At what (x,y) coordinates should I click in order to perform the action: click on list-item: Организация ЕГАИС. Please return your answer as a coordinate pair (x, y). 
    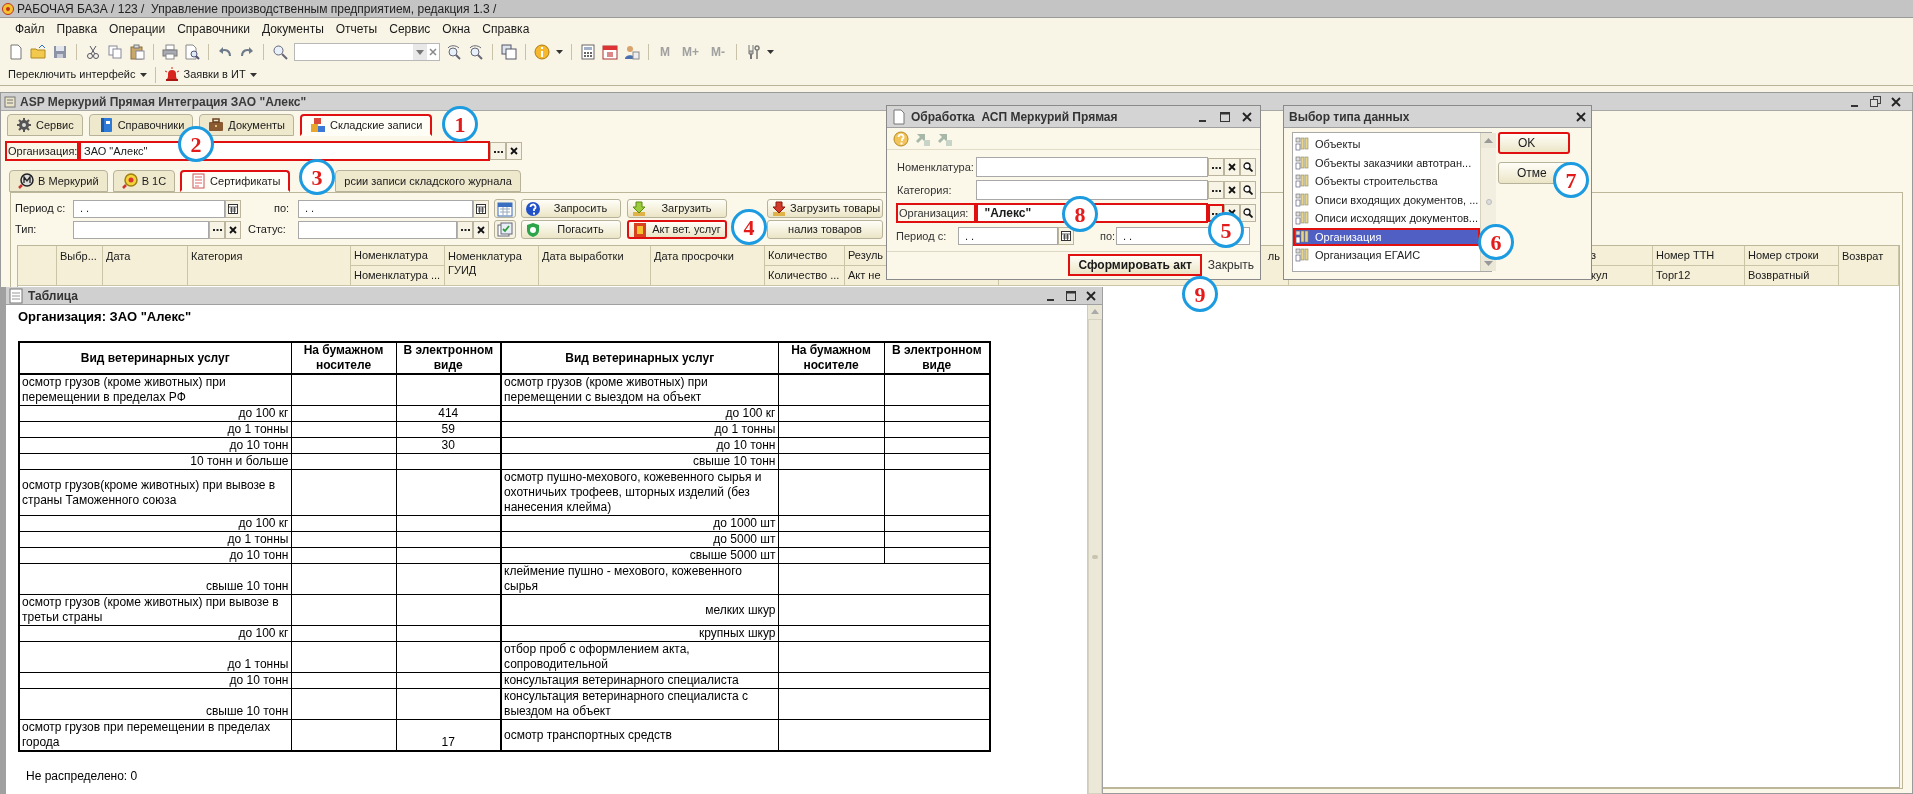
    Looking at the image, I should click on (1387, 255).